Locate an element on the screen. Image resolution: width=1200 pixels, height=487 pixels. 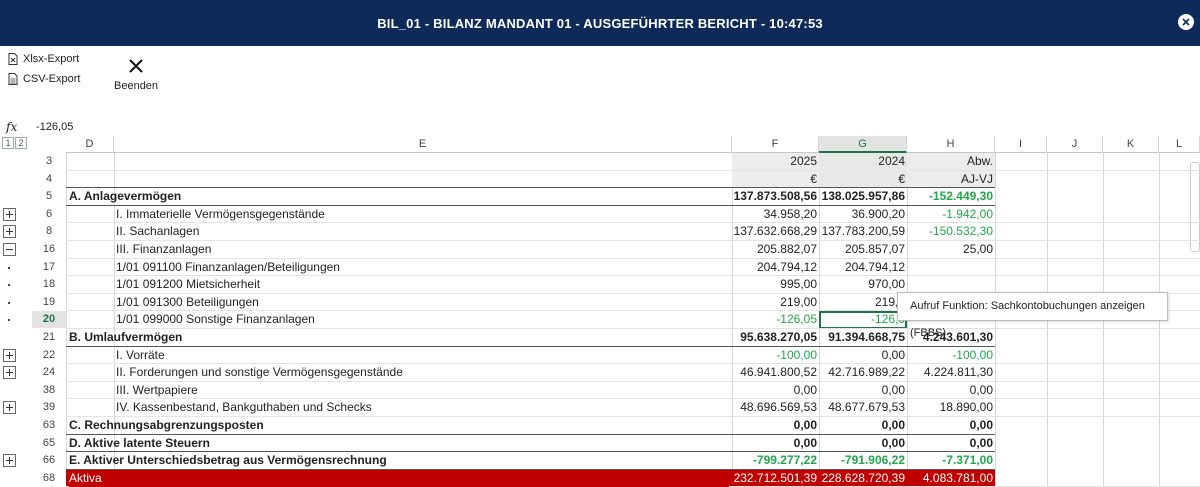
cell-h: 4.083.781,00 is located at coordinates (951, 478).